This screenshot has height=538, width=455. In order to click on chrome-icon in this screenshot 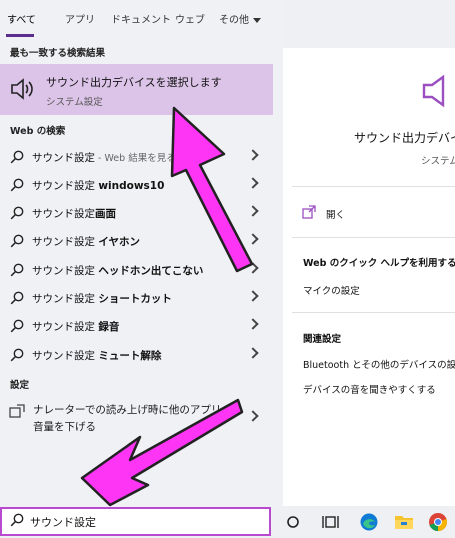, I will do `click(438, 522)`.